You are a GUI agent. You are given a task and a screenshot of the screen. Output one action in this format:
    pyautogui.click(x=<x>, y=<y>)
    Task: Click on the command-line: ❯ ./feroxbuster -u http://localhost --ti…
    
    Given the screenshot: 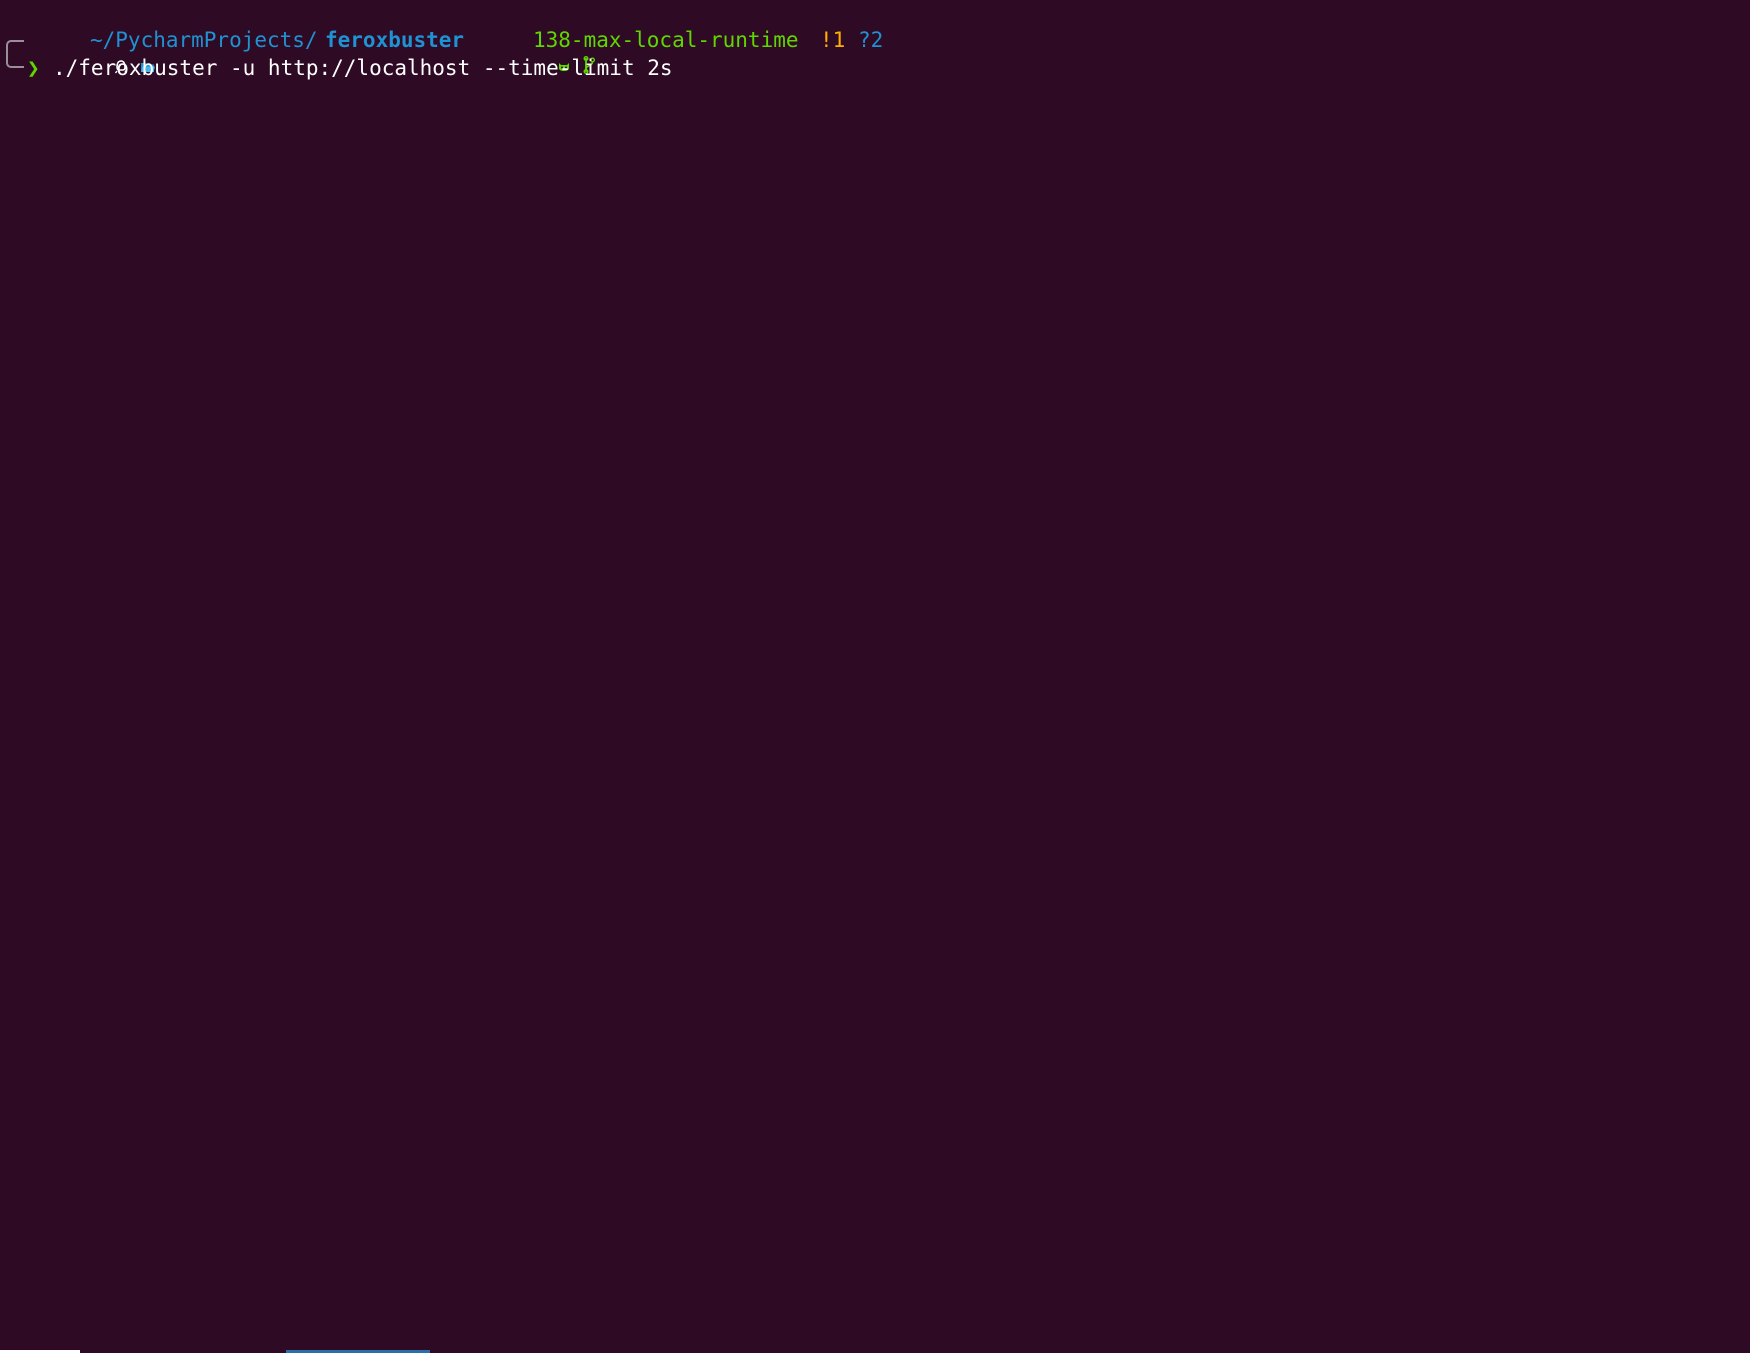 What is the action you would take?
    pyautogui.click(x=336, y=68)
    